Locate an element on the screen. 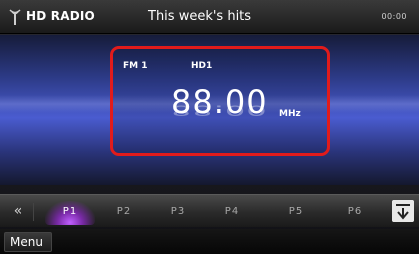 Image resolution: width=419 pixels, height=254 pixels. arrow-down-icon is located at coordinates (403, 211).